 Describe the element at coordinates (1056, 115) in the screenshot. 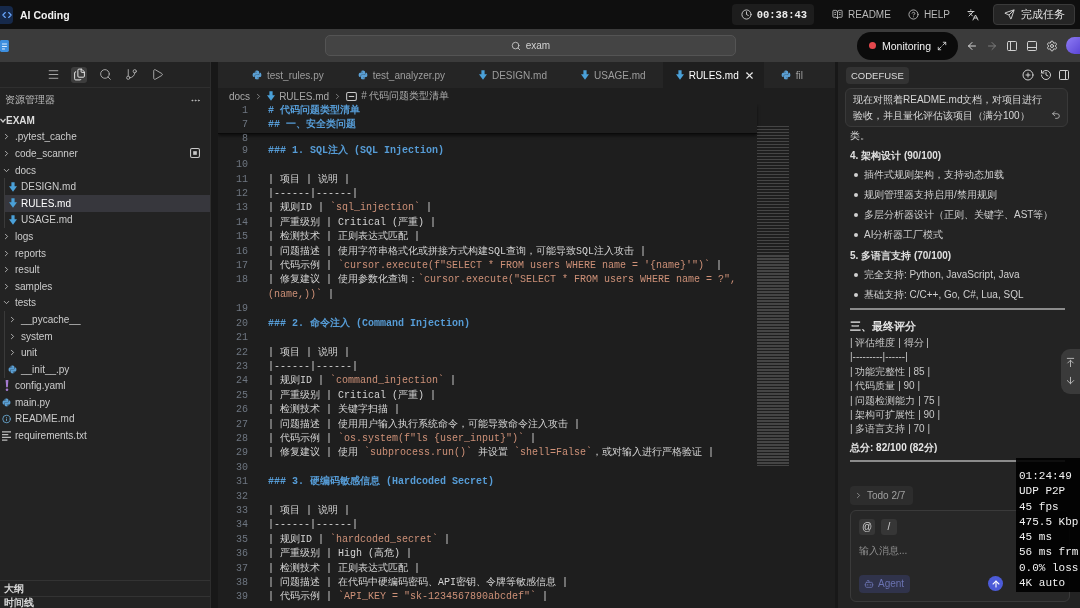

I see `undo-icon` at that location.